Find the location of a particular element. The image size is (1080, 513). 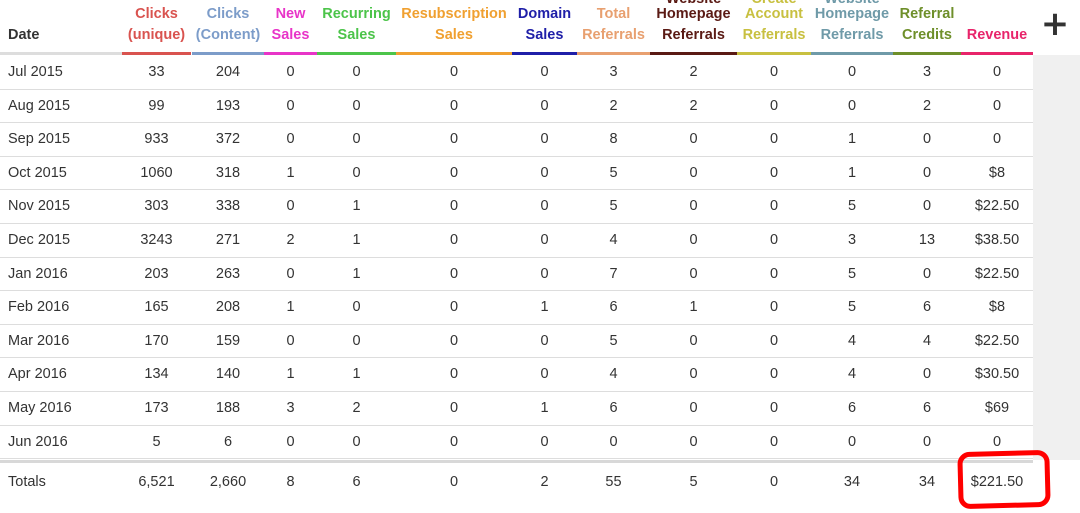

table-row: Oct 2015 1060 318 1 0 0 0 5 0 0 1 0 $8 is located at coordinates (516, 174).